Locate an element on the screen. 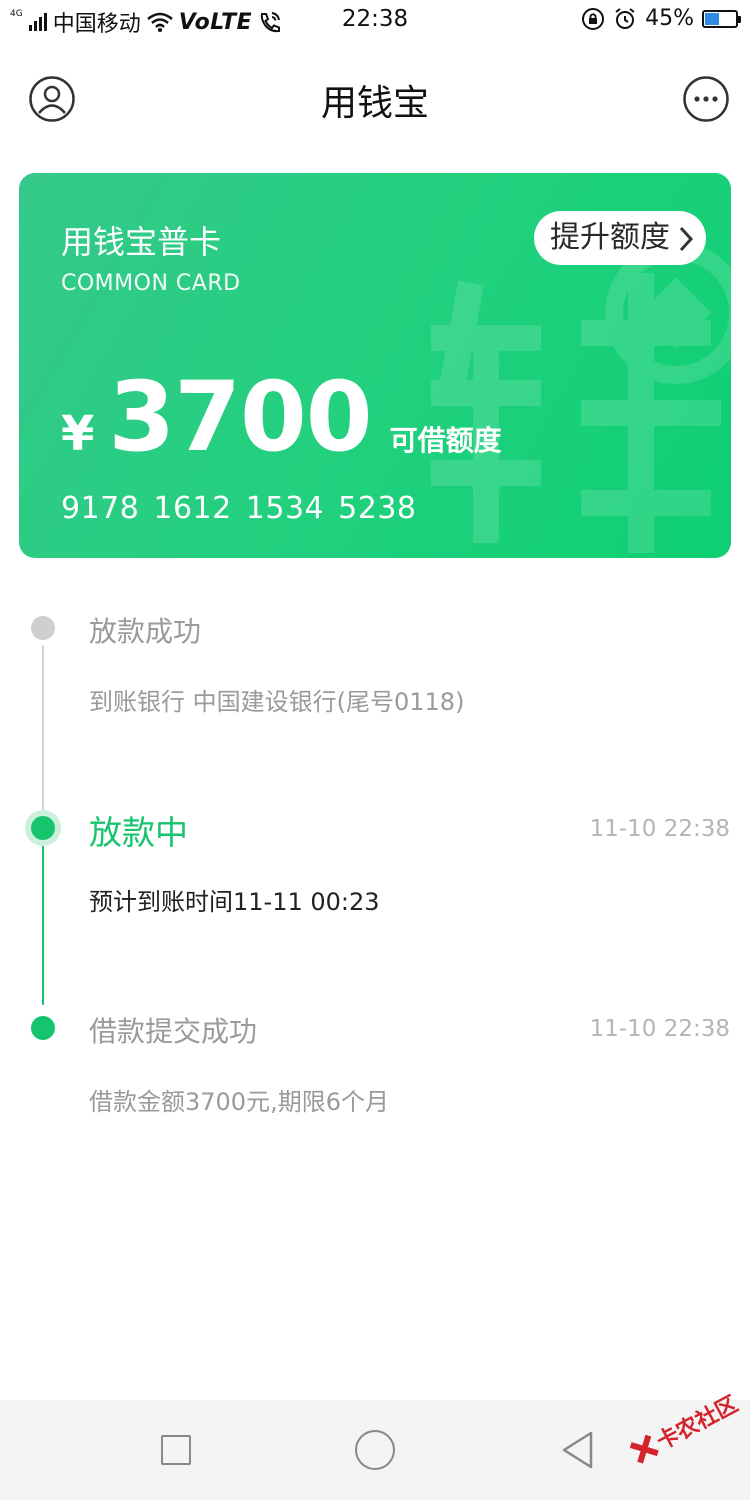 The width and height of the screenshot is (750, 1500). available-credit: ¥ 3700 可借额度 is located at coordinates (281, 417).